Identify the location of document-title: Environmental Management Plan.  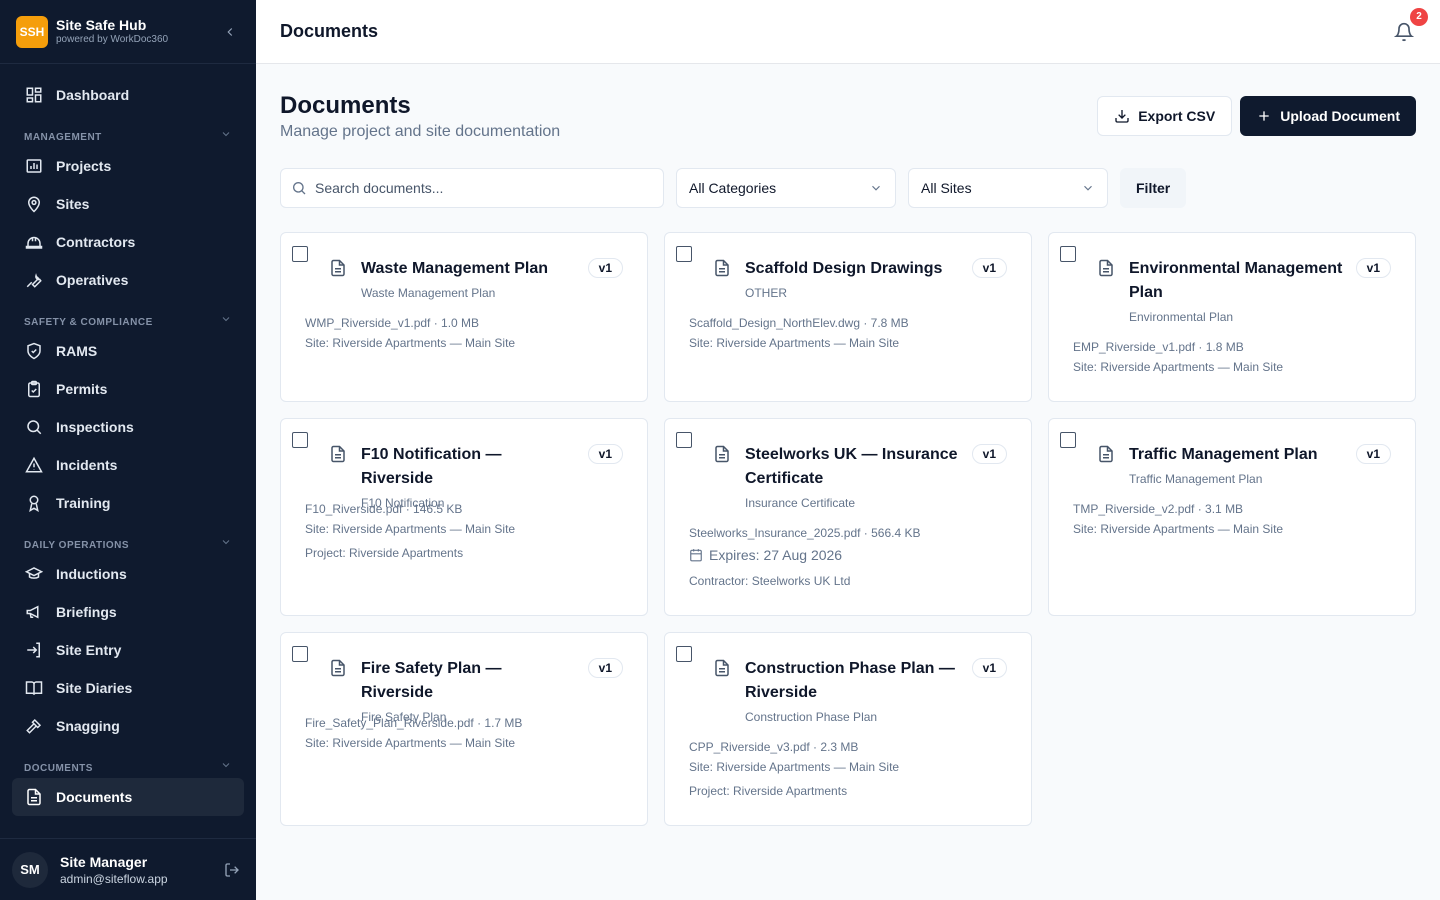
(1237, 281).